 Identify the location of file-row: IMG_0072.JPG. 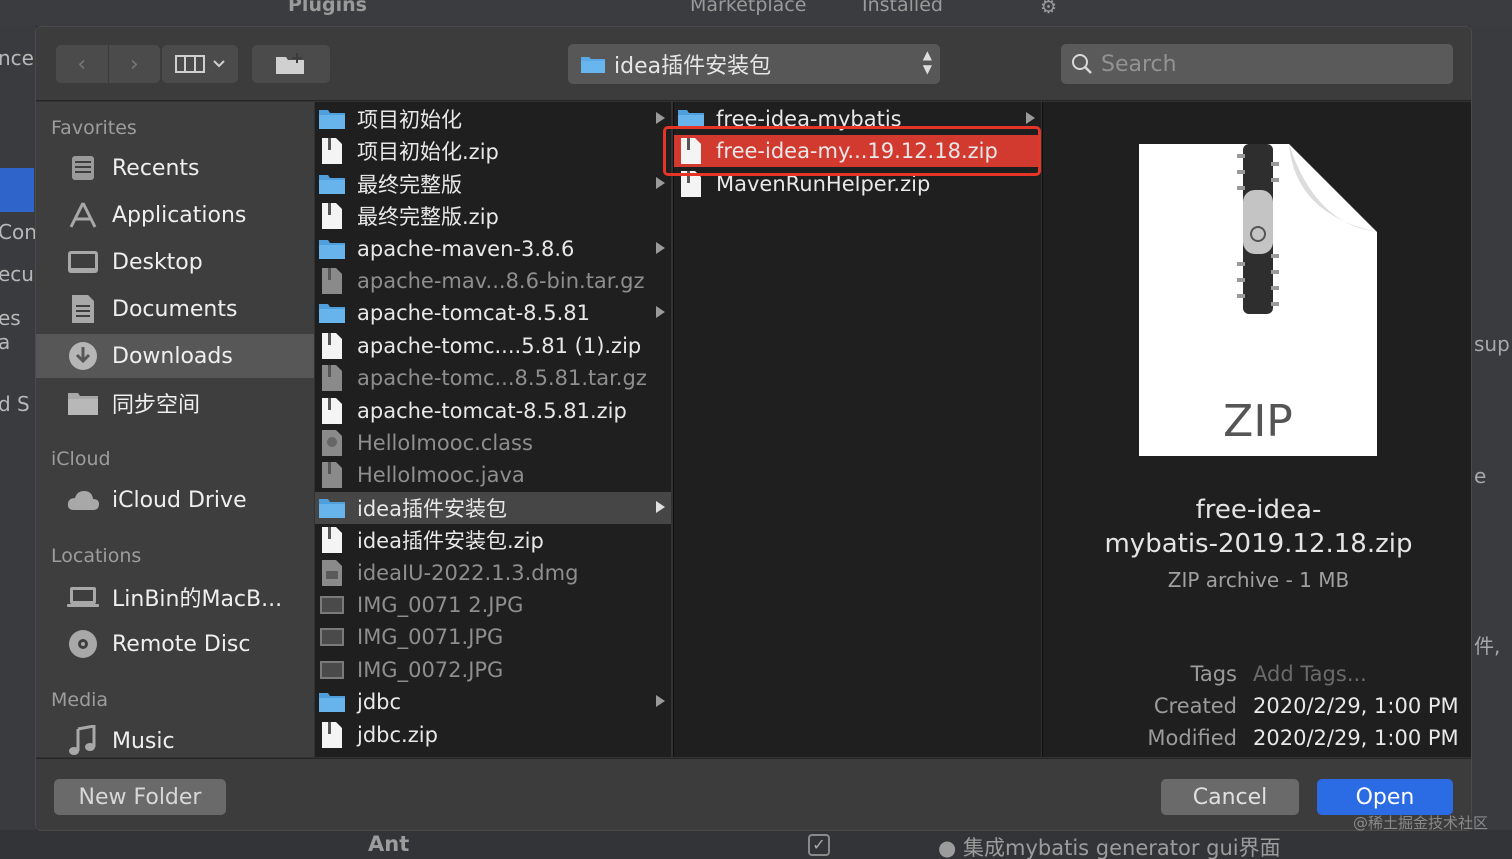
(493, 670).